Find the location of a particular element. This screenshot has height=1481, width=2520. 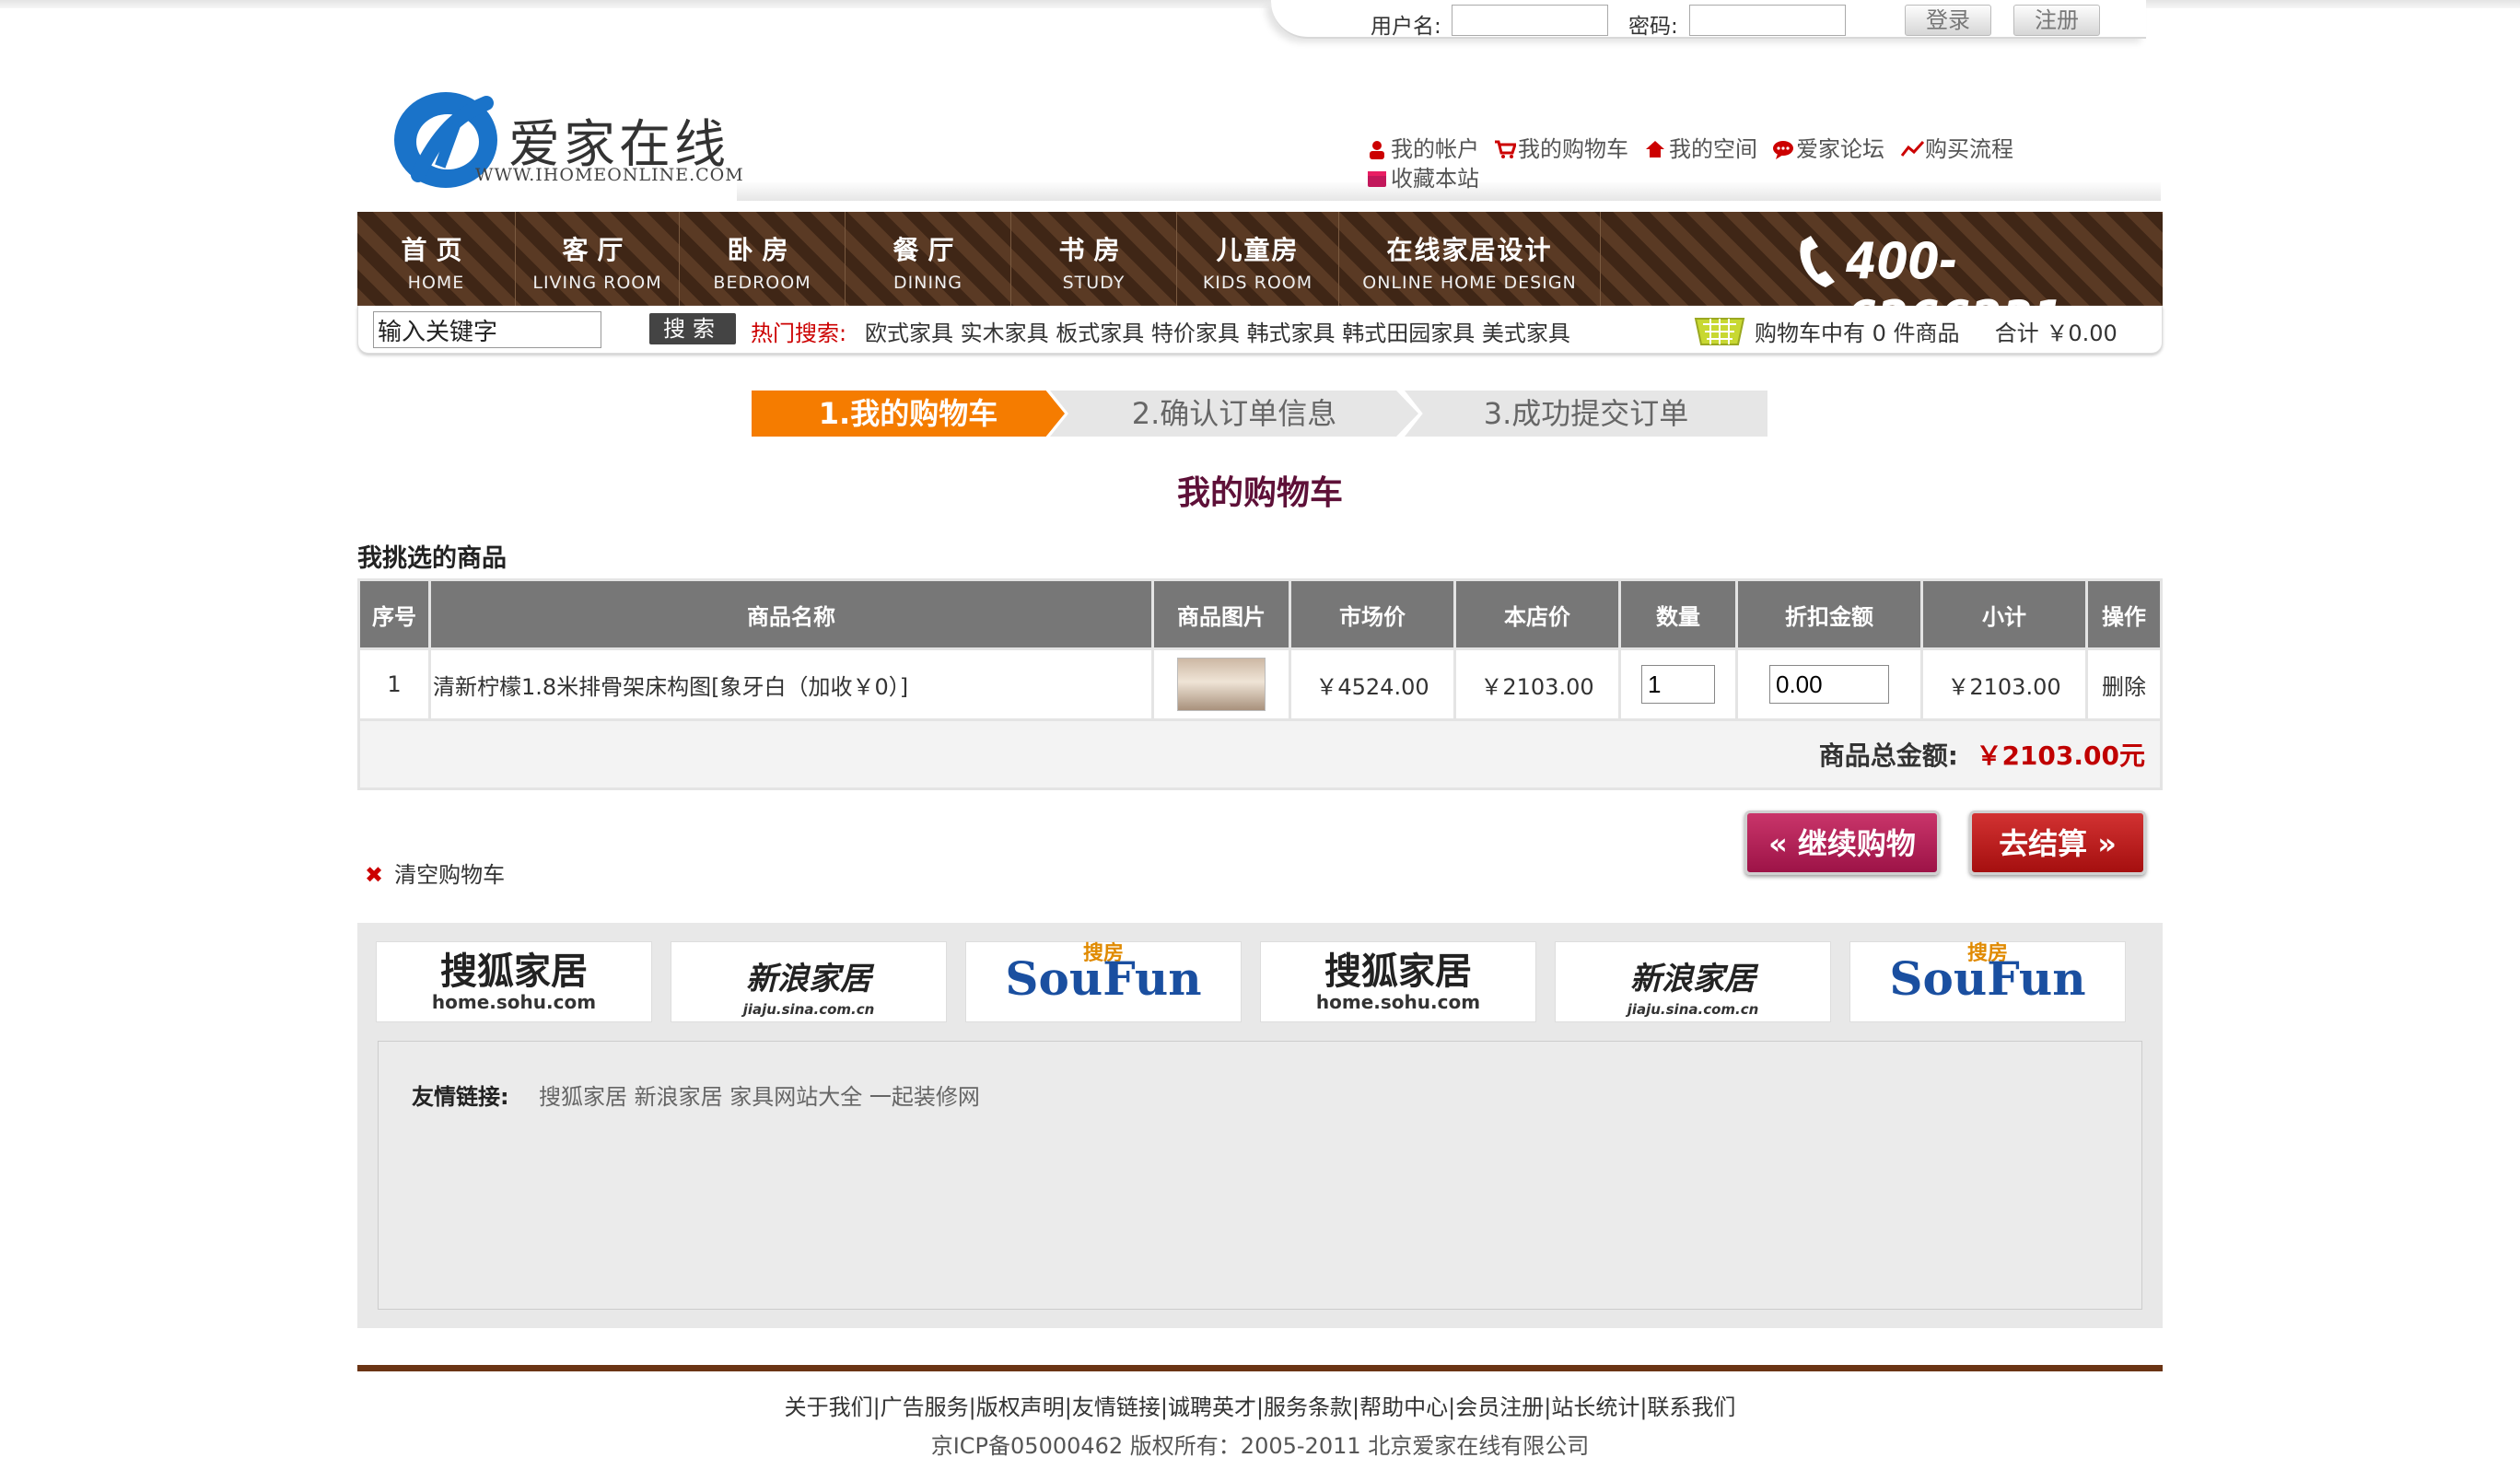

nav-item-bedroom: 卧房 BEDROOM is located at coordinates (763, 259).